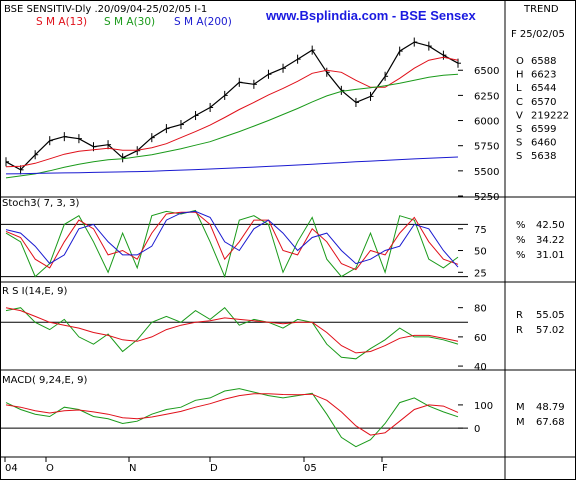  What do you see at coordinates (519, 115) in the screenshot?
I see `info-key: V` at bounding box center [519, 115].